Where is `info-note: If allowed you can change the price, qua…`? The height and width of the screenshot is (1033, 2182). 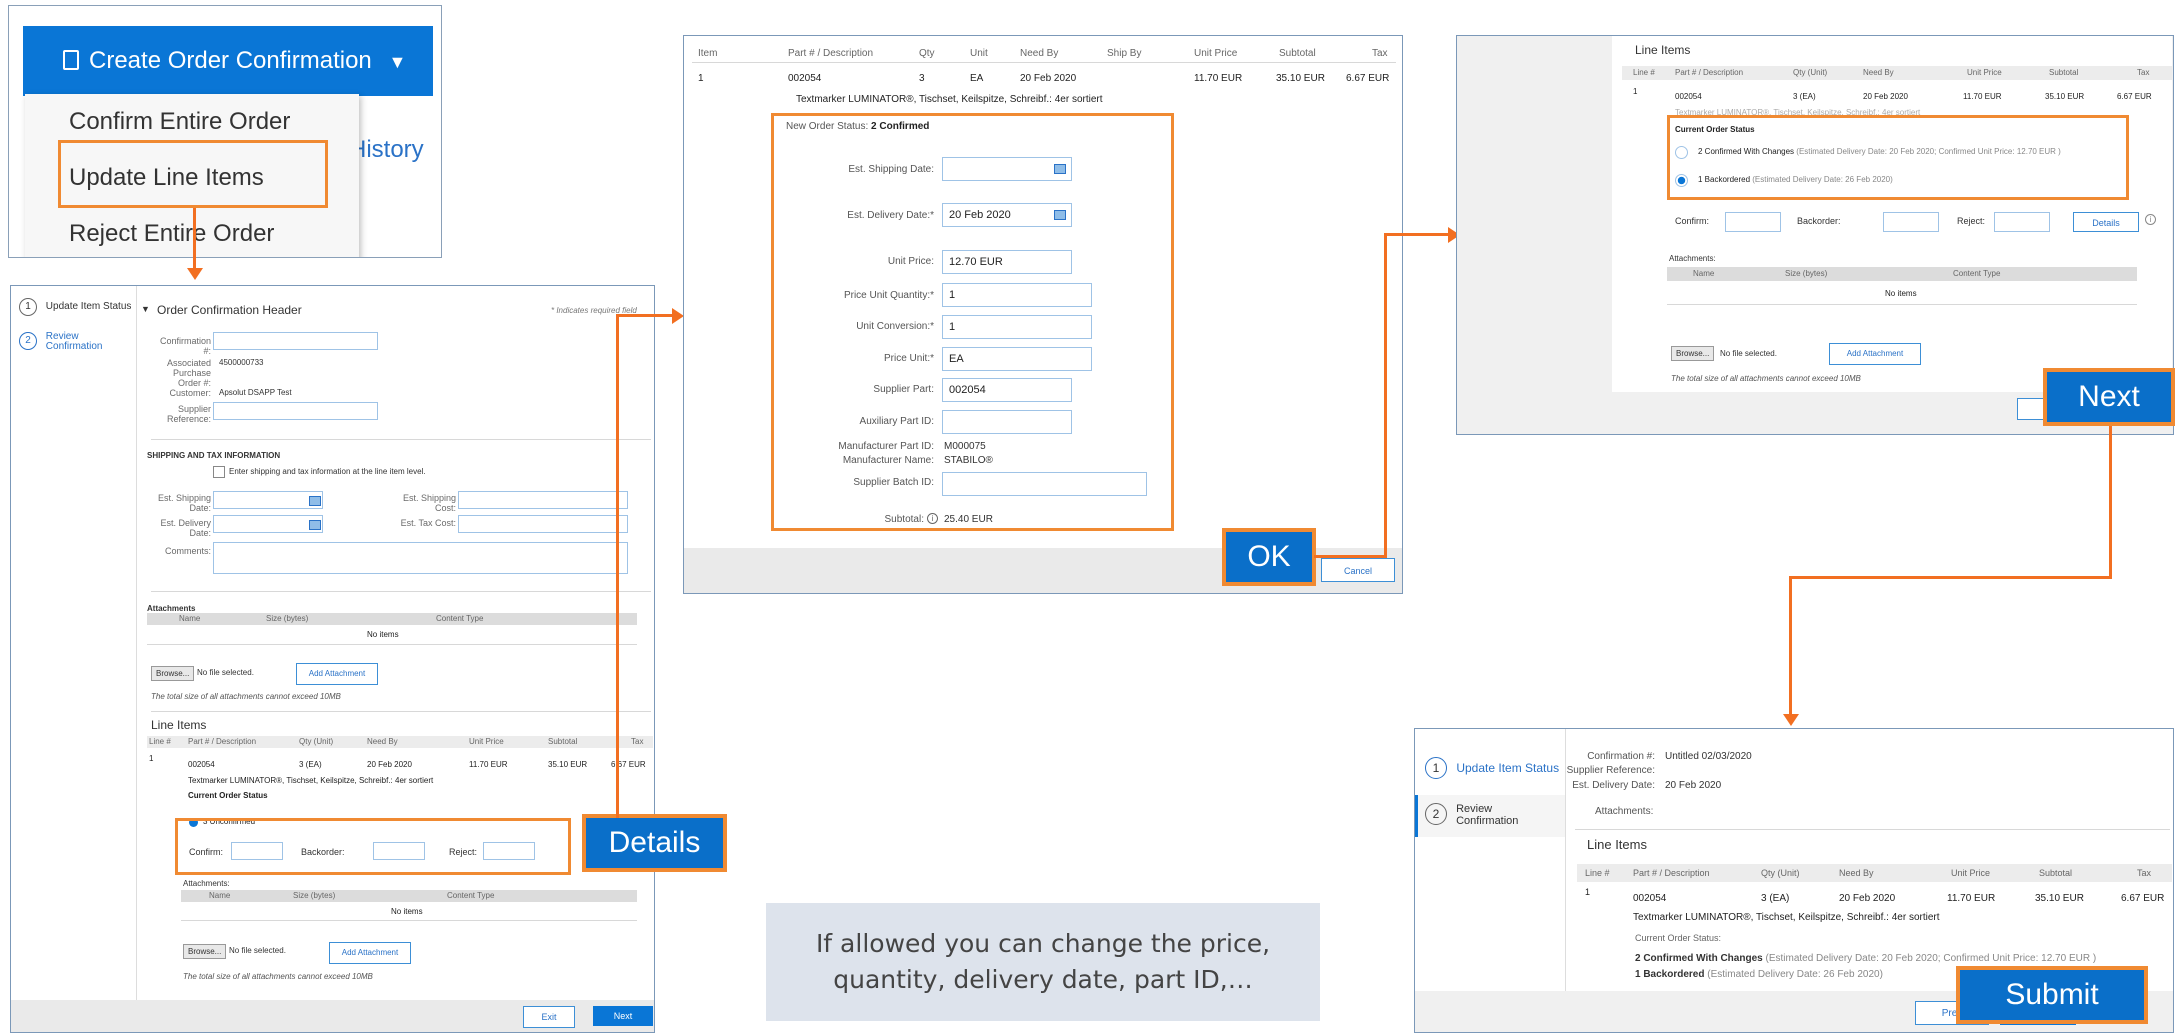 info-note: If allowed you can change the price, qua… is located at coordinates (1043, 962).